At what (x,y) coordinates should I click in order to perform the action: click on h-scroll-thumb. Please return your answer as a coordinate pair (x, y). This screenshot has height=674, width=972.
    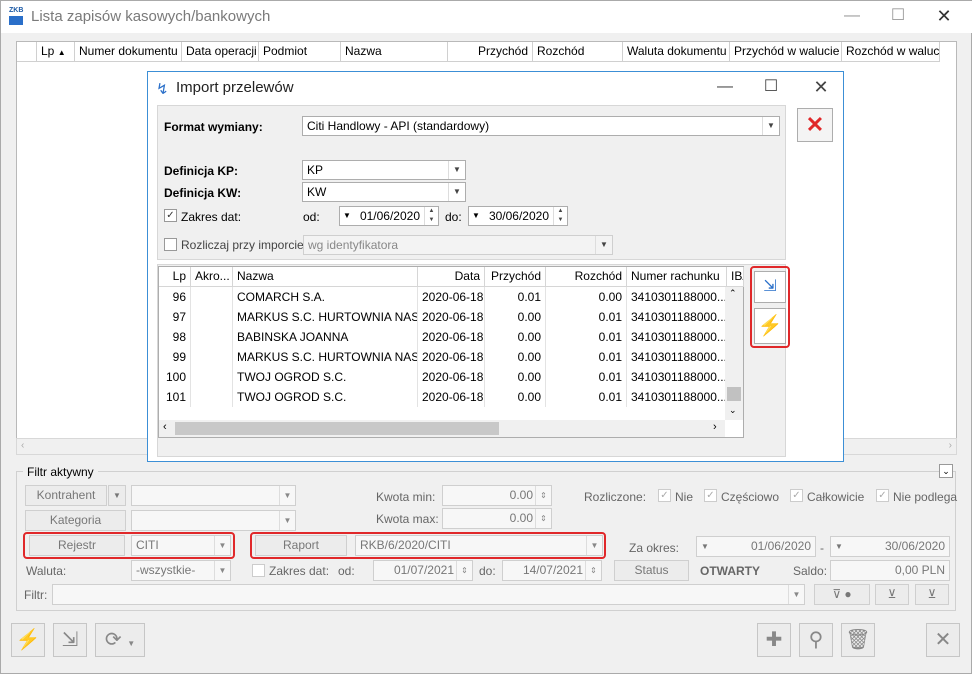
    Looking at the image, I should click on (337, 428).